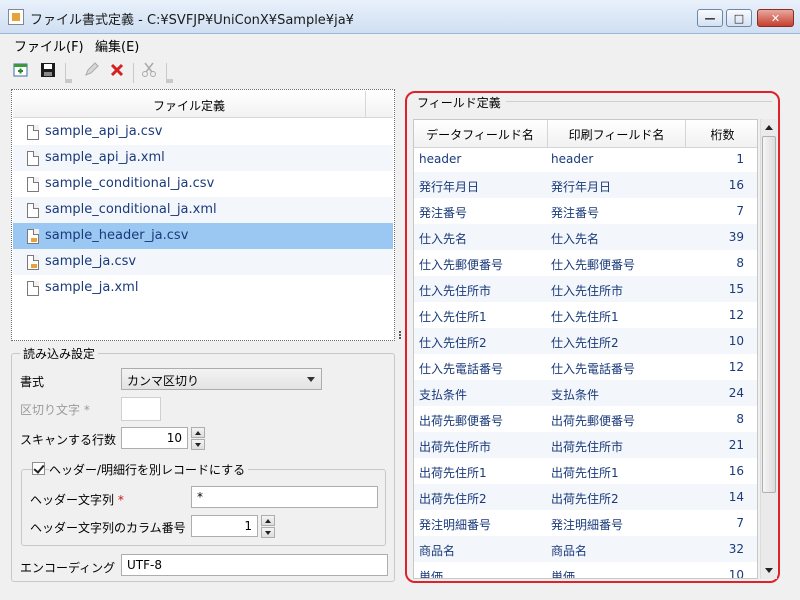 The image size is (800, 600). What do you see at coordinates (736, 393) in the screenshot?
I see `table-cell-len: 24` at bounding box center [736, 393].